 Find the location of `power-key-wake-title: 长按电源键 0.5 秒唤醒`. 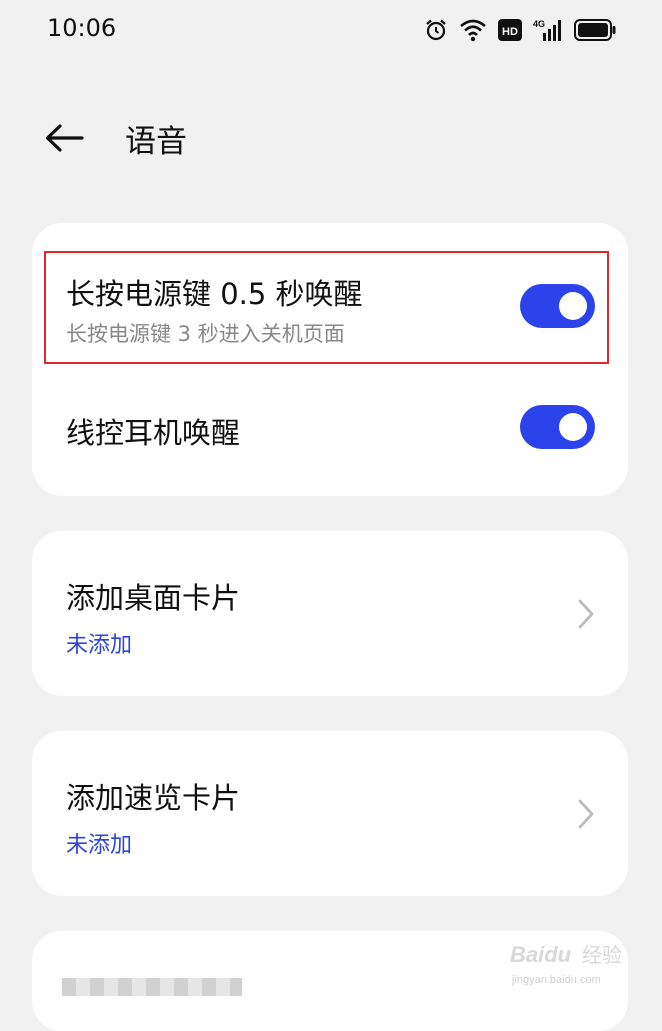

power-key-wake-title: 长按电源键 0.5 秒唤醒 is located at coordinates (214, 294).